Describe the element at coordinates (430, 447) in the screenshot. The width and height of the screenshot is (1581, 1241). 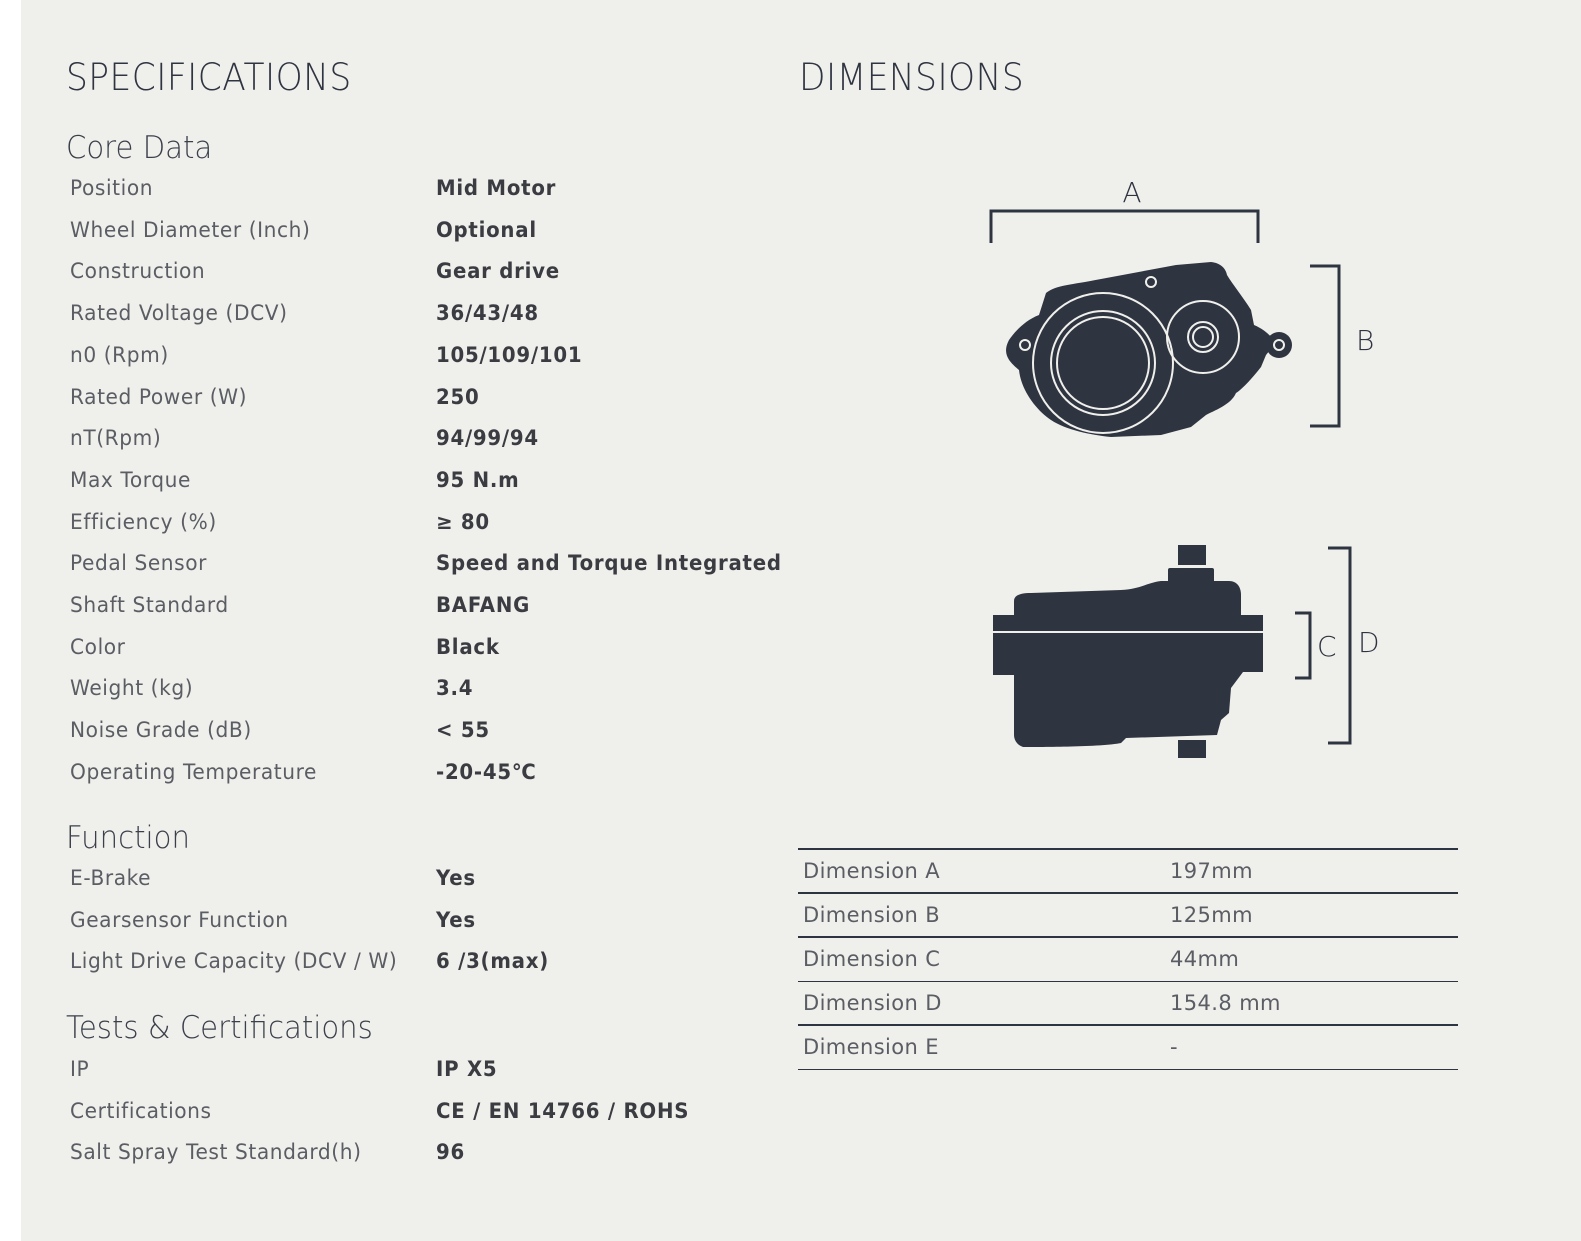
I see `spec-row: nT(Rpm) 94/99/94` at that location.